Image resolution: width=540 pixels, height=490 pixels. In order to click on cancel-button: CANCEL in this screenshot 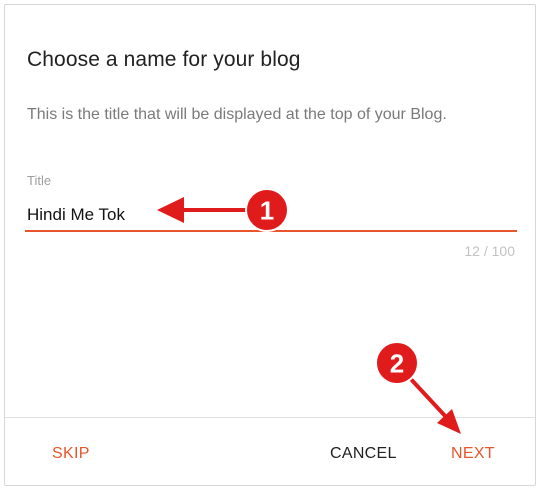, I will do `click(363, 454)`.